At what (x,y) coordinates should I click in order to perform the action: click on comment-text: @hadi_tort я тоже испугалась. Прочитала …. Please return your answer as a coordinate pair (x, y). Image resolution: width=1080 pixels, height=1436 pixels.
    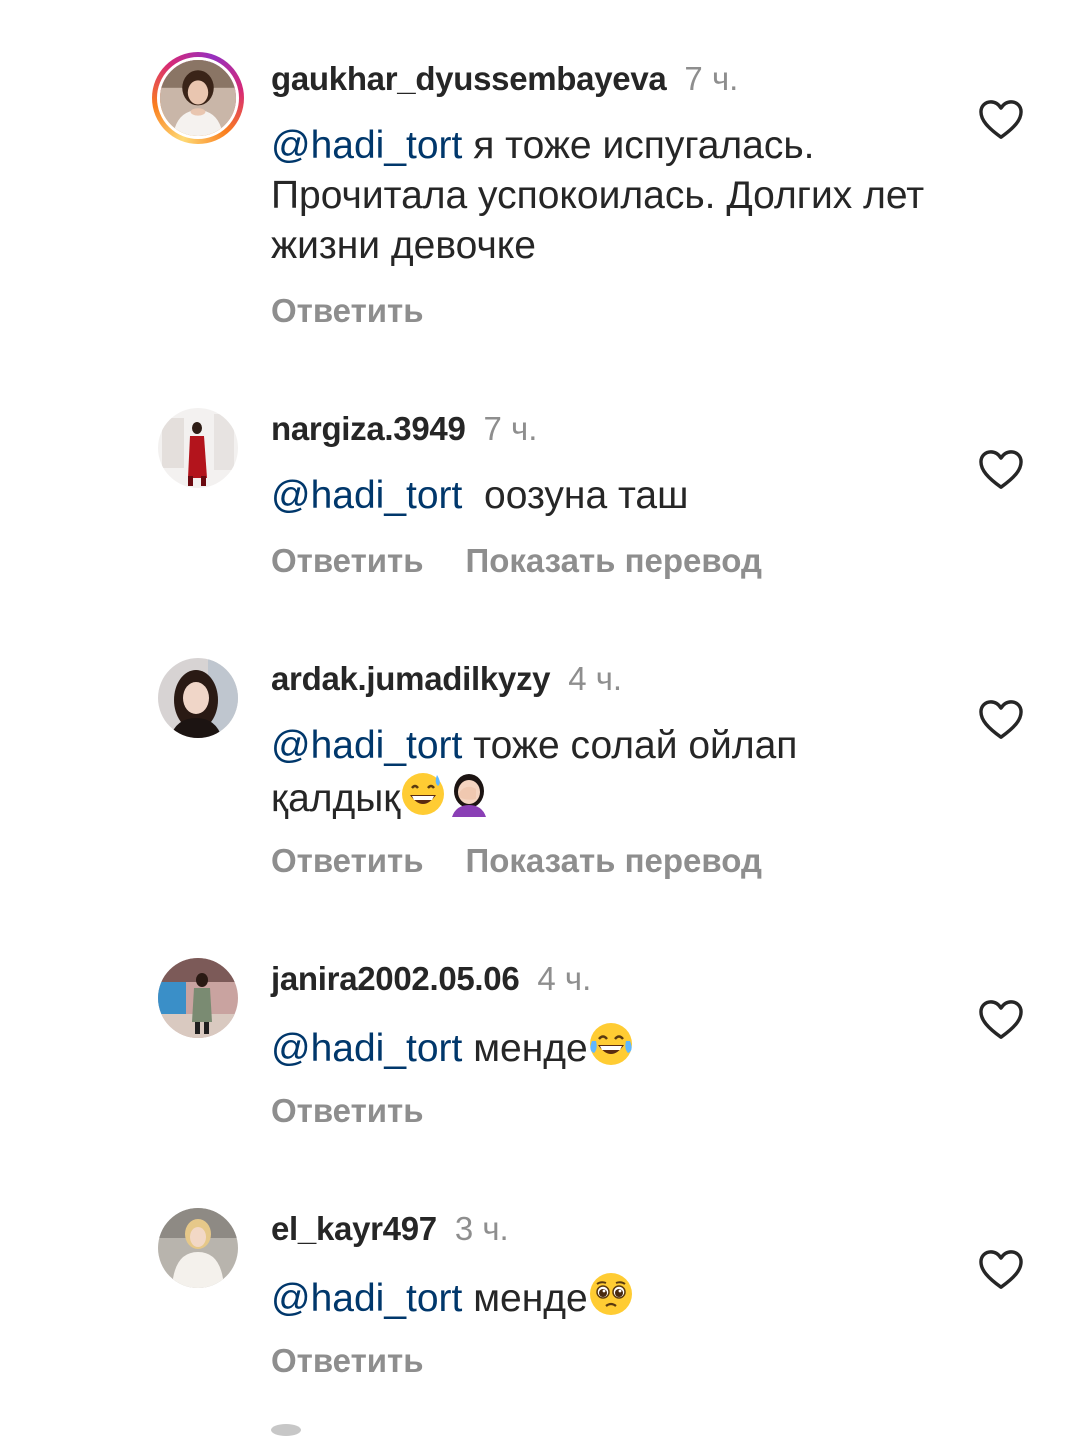
    Looking at the image, I should click on (601, 196).